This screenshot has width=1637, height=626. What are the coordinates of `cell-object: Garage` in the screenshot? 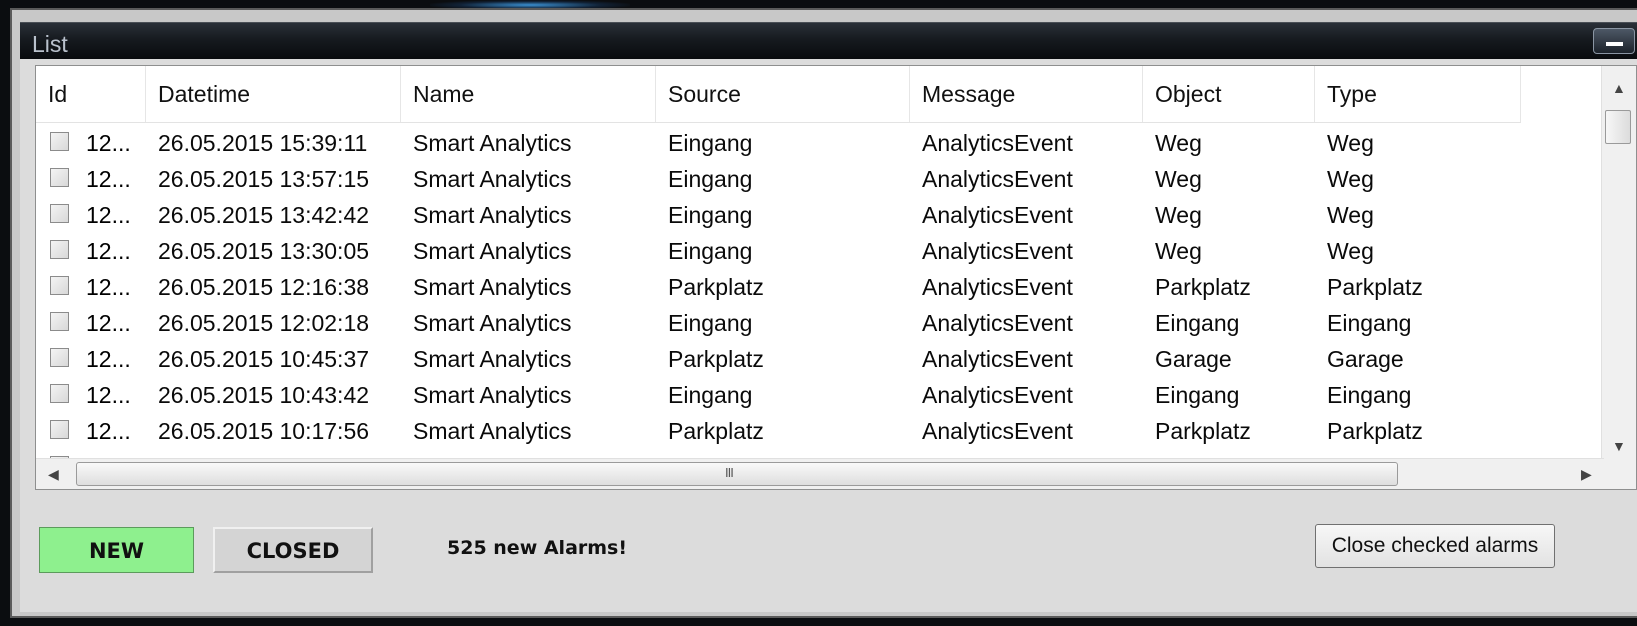 It's located at (1193, 359).